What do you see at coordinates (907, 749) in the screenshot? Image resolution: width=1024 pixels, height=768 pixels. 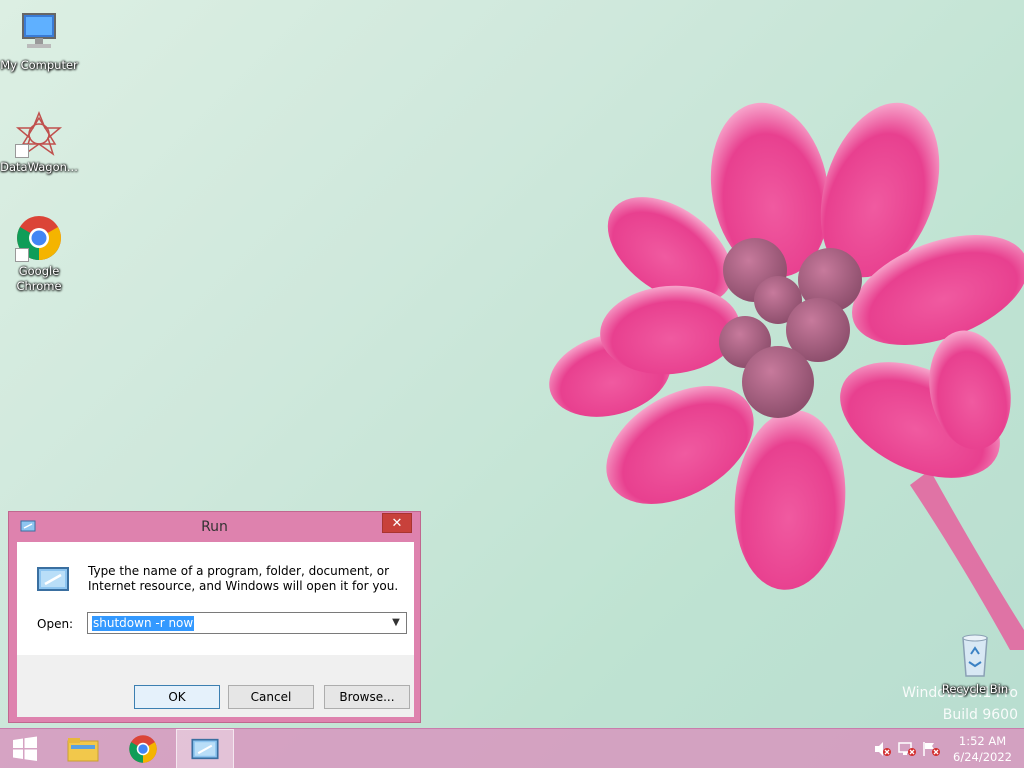 I see `network-icon` at bounding box center [907, 749].